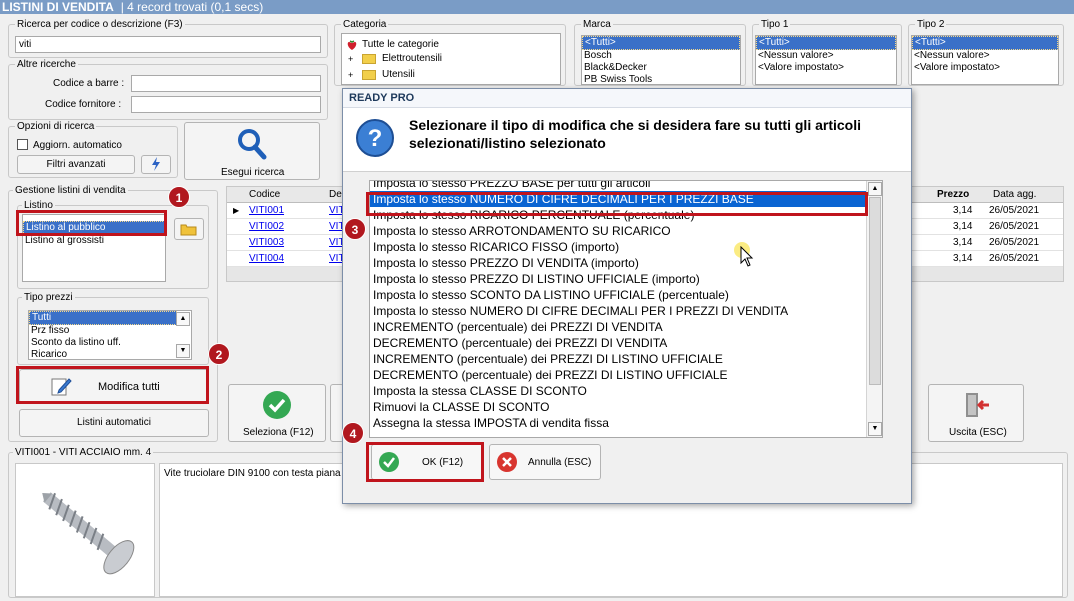 This screenshot has width=1074, height=601. I want to click on step-badge-4: 4, so click(353, 433).